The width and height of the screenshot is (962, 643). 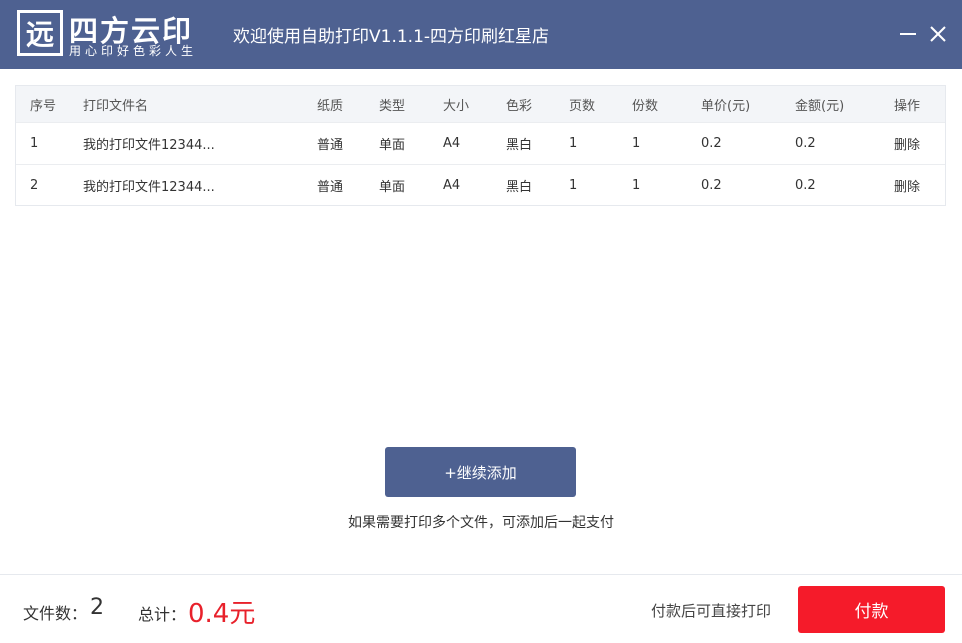 I want to click on row-index: 2, so click(x=34, y=185).